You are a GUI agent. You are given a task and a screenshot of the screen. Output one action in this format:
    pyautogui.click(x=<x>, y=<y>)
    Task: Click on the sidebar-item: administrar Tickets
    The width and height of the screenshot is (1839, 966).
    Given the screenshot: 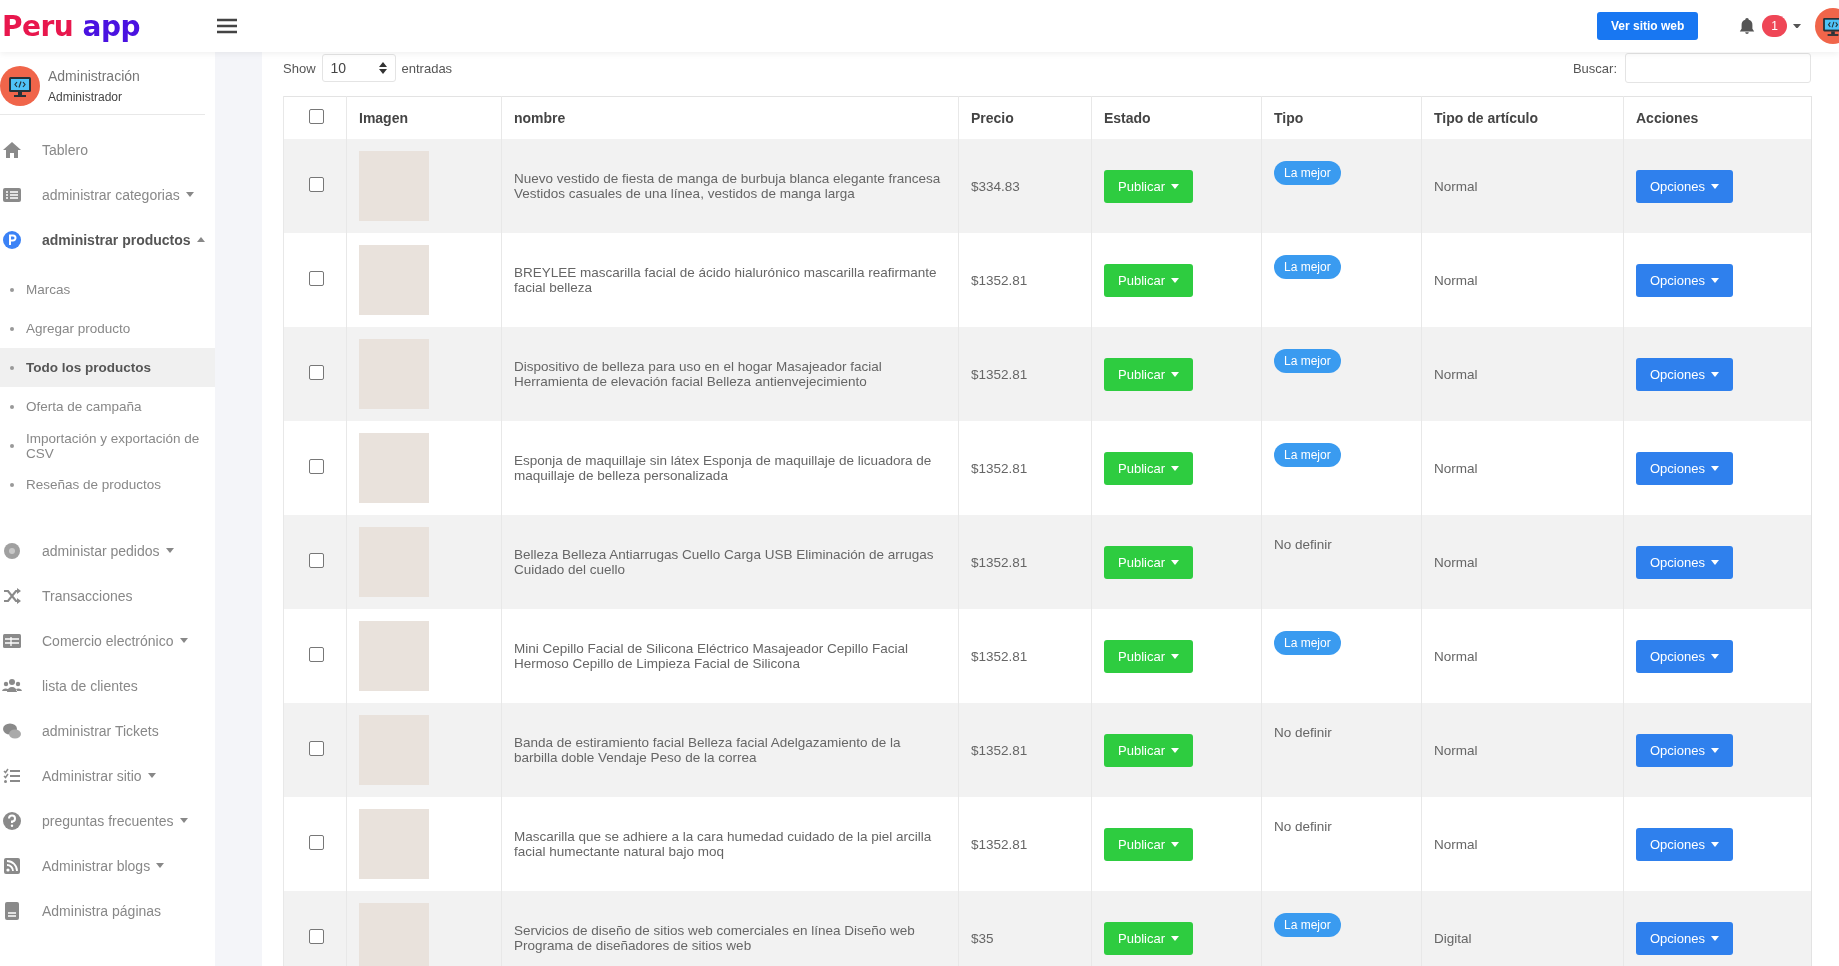 What is the action you would take?
    pyautogui.click(x=107, y=730)
    